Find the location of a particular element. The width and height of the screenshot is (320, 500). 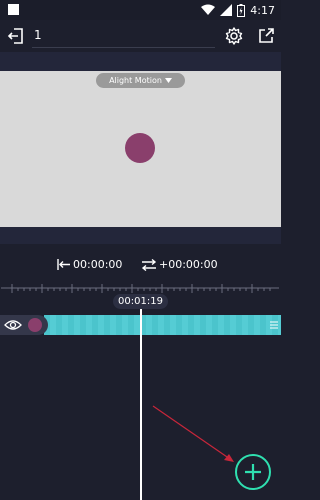

jump-to-start-control: 00:00:00 is located at coordinates (89, 264).